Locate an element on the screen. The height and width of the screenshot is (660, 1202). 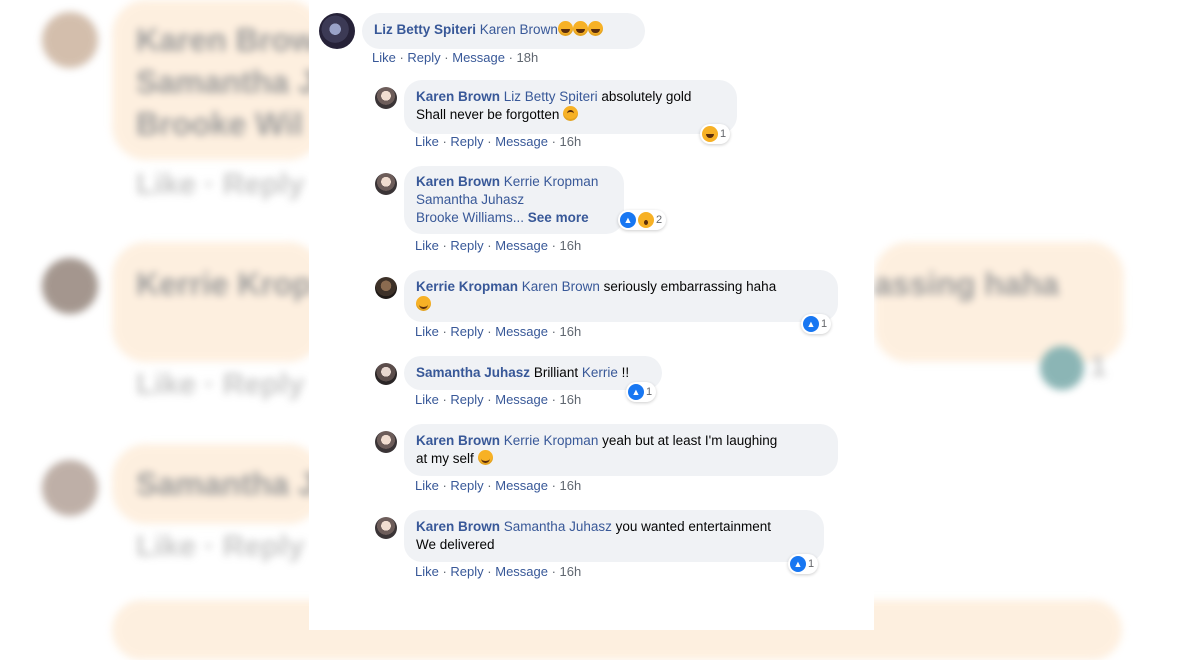
comment-author: Samantha Juhasz is located at coordinates (473, 372).